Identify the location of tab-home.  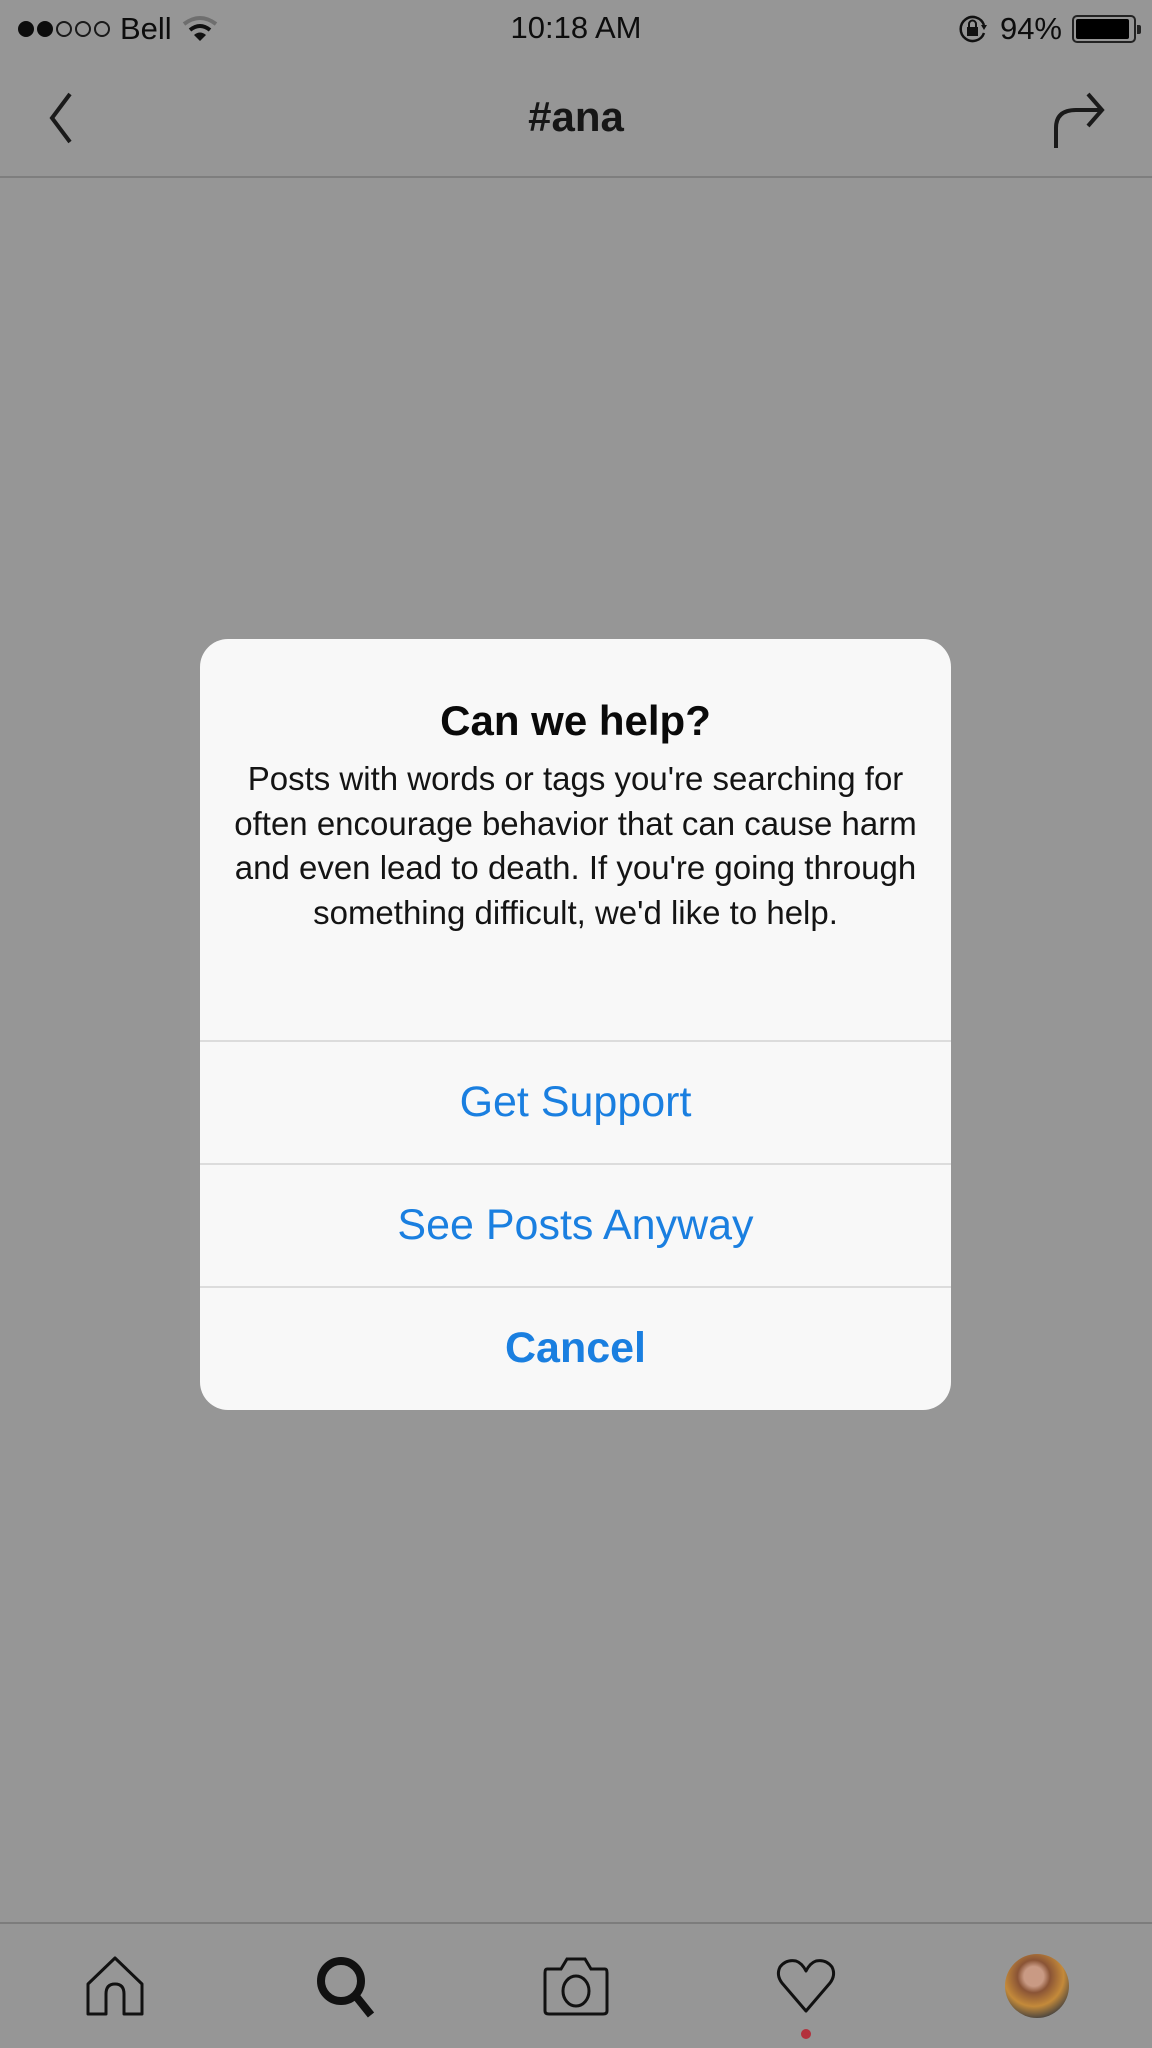
(115, 1986).